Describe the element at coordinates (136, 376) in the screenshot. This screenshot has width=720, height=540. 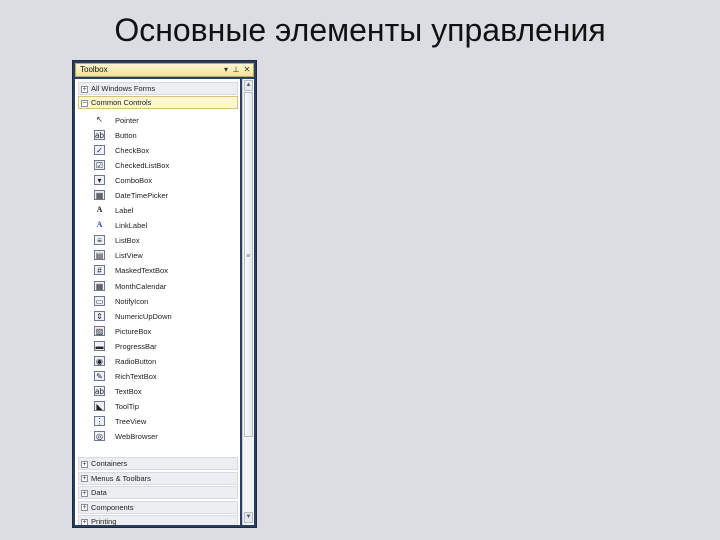
I see `item-label: RichTextBox` at that location.